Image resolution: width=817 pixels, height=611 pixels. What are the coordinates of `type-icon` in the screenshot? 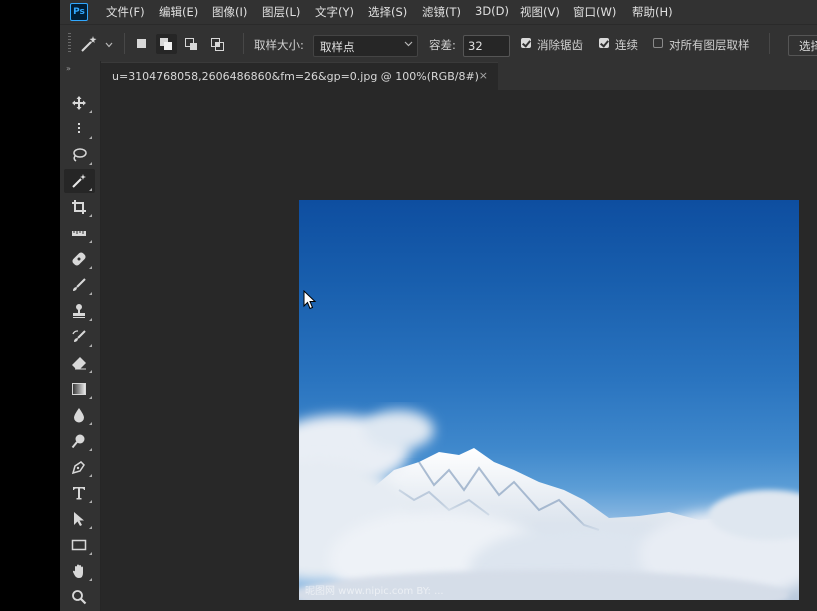 It's located at (79, 493).